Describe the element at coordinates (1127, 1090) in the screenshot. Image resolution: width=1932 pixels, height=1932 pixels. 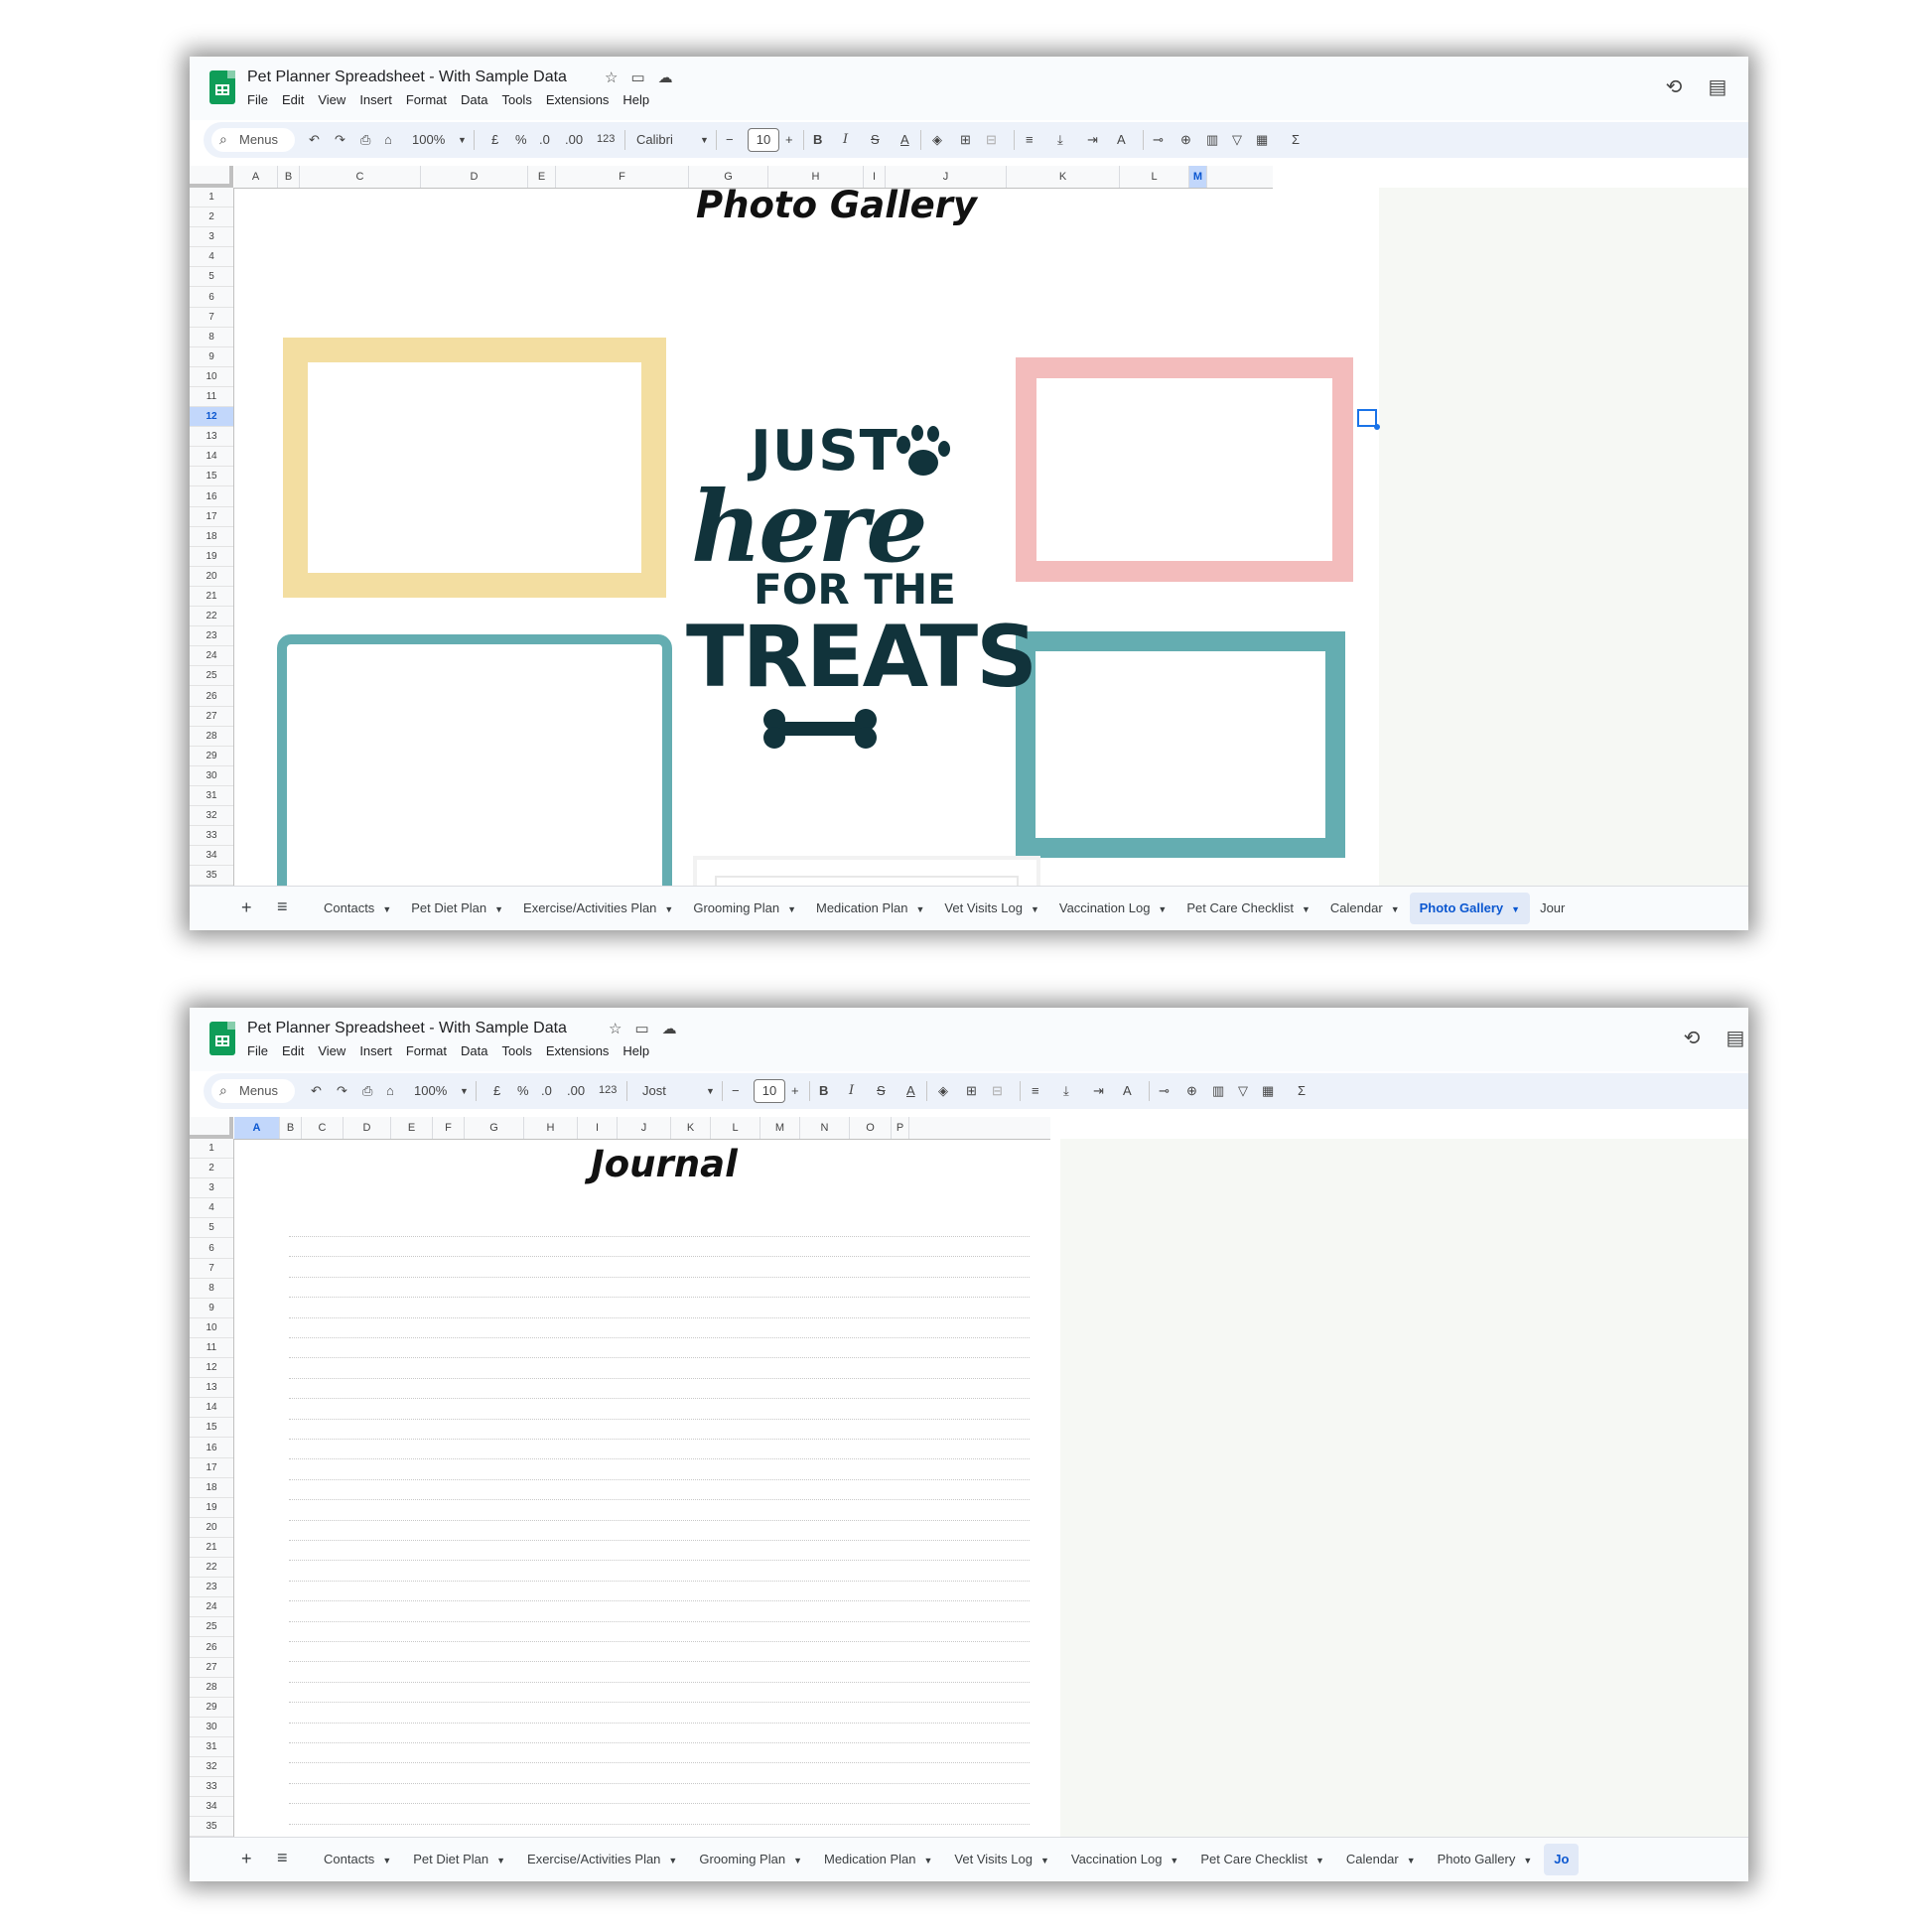
I see `text-rotation-icon: A` at that location.